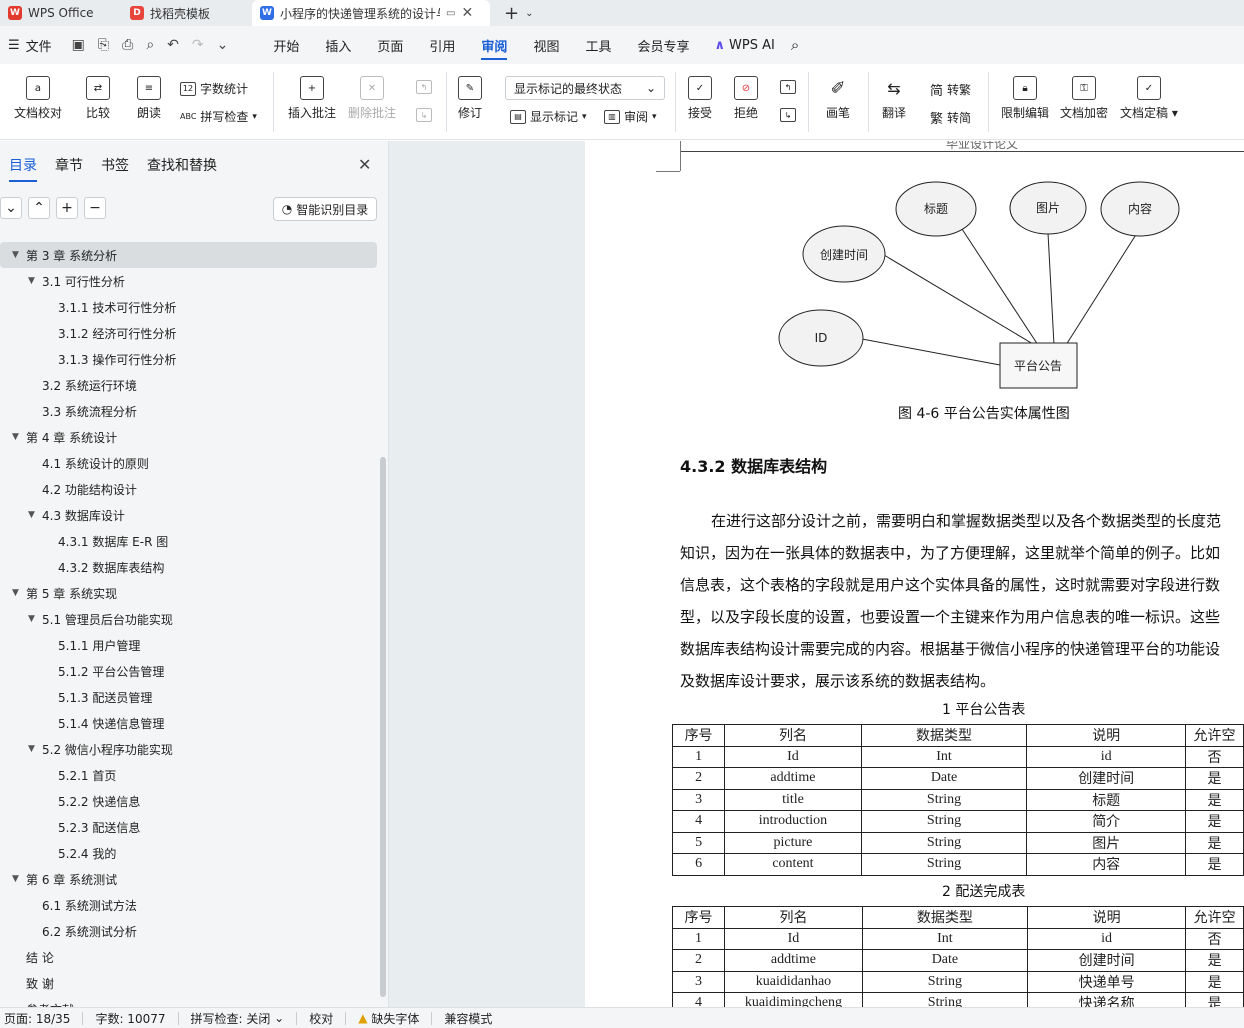 This screenshot has width=1244, height=1028. Describe the element at coordinates (188, 957) in the screenshot. I see `toc-item: 结 论` at that location.